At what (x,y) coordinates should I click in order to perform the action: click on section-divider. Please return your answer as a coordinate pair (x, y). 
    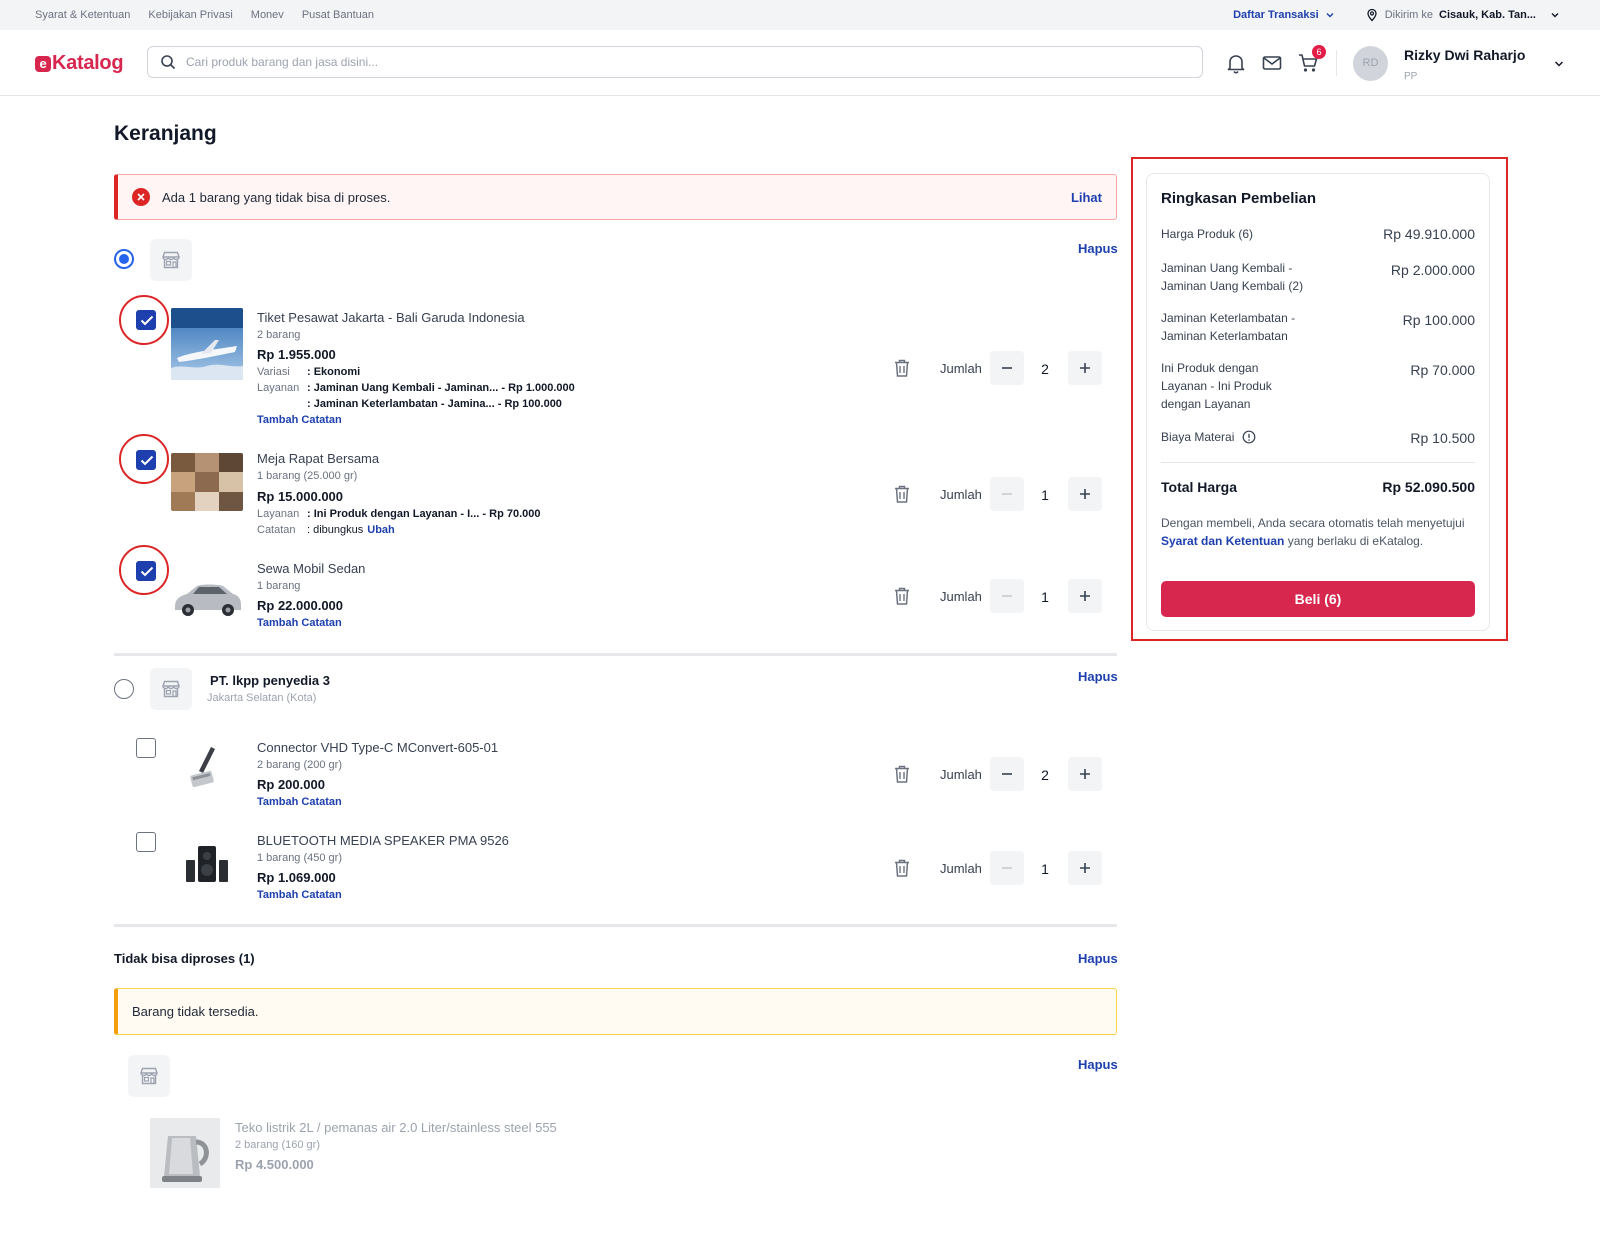
    Looking at the image, I should click on (615, 654).